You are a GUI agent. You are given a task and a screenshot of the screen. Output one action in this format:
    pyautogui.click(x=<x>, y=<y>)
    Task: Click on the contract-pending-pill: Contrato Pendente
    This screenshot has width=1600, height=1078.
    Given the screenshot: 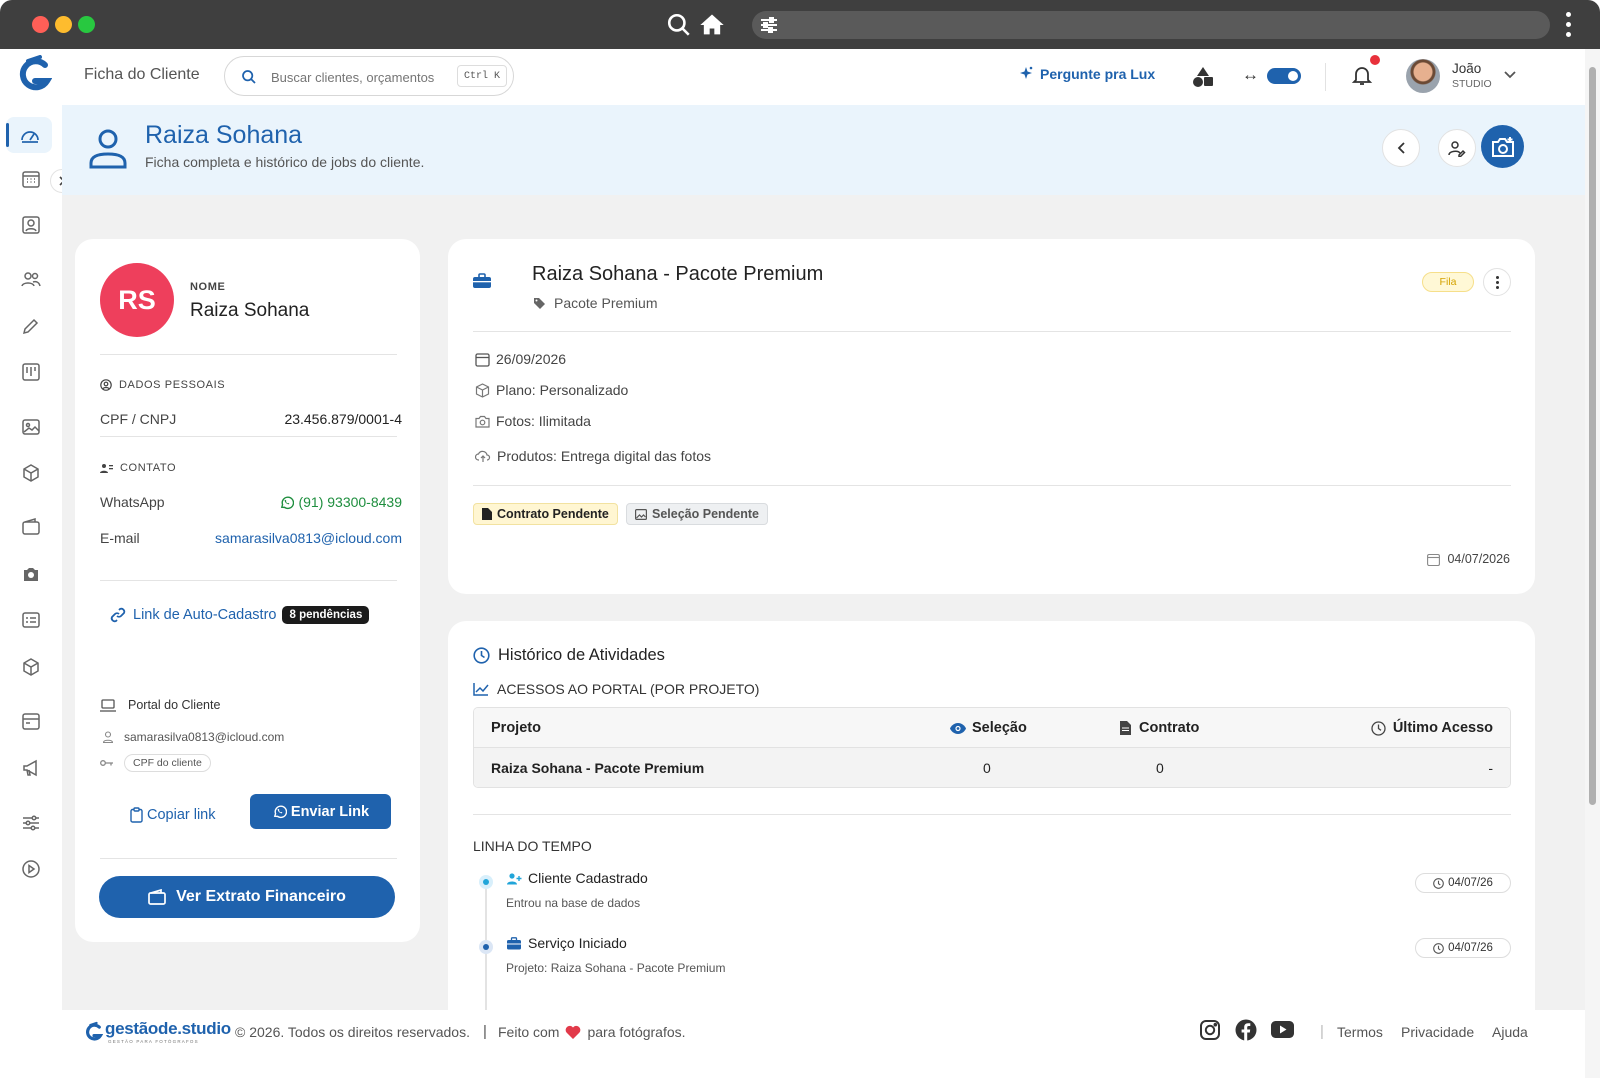 What is the action you would take?
    pyautogui.click(x=545, y=514)
    